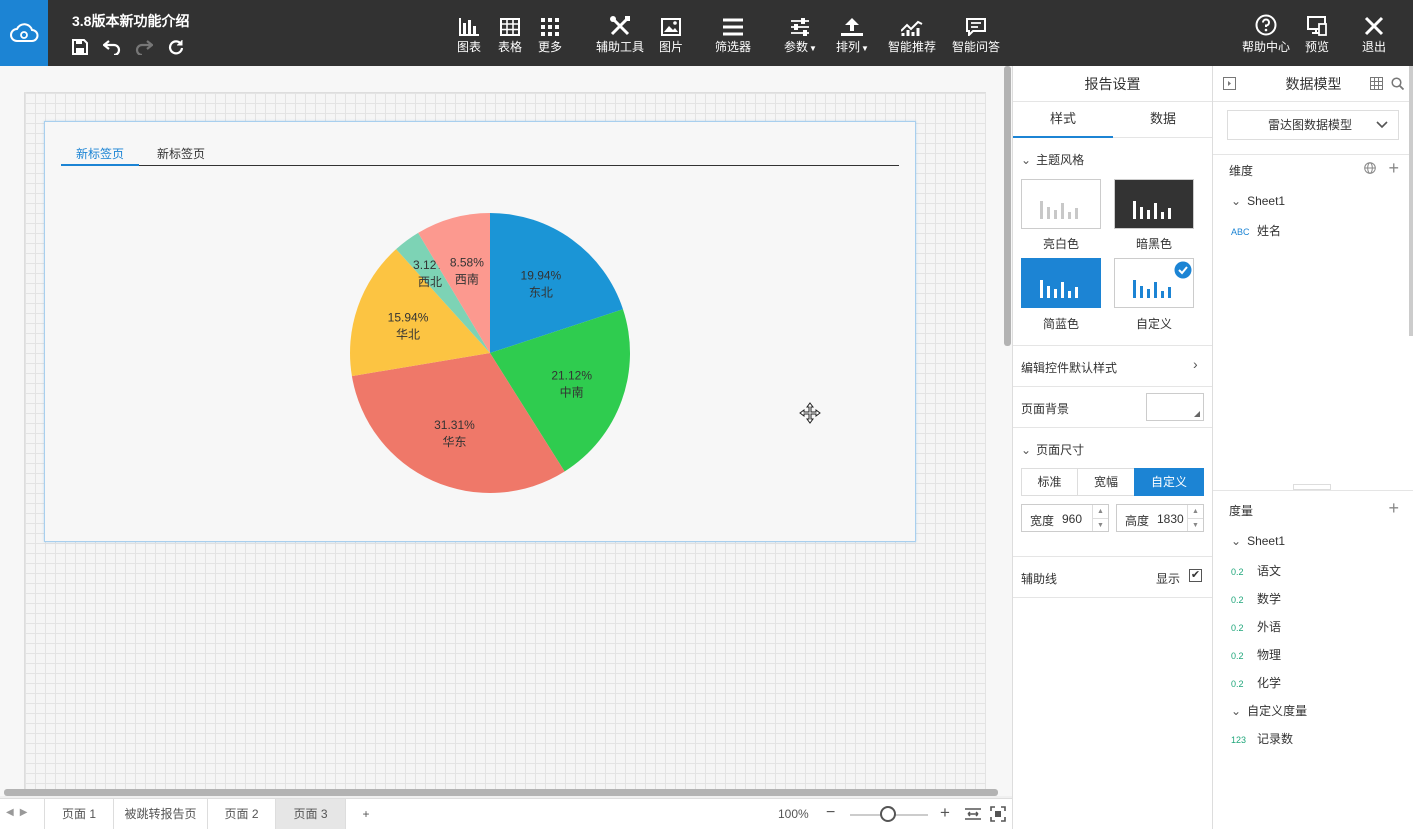  I want to click on theme-dark, so click(1154, 204).